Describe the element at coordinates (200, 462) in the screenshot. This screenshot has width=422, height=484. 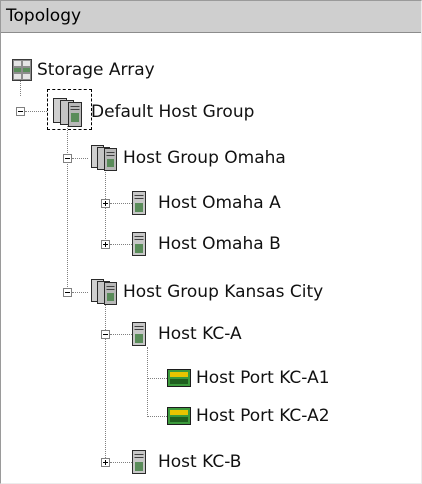
I see `host-kc-b-label: Host KC-B` at that location.